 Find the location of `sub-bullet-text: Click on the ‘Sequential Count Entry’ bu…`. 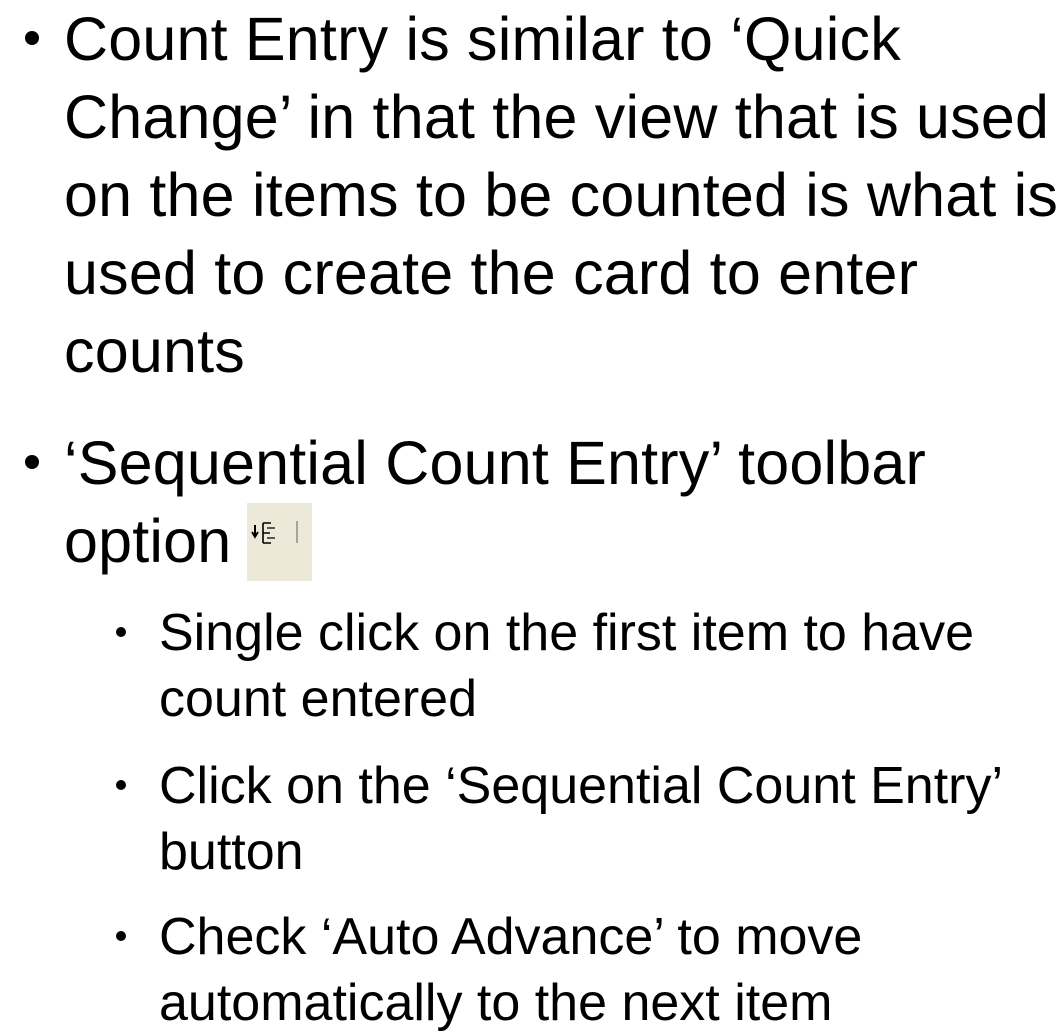

sub-bullet-text: Click on the ‘Sequential Count Entry’ bu… is located at coordinates (580, 819).